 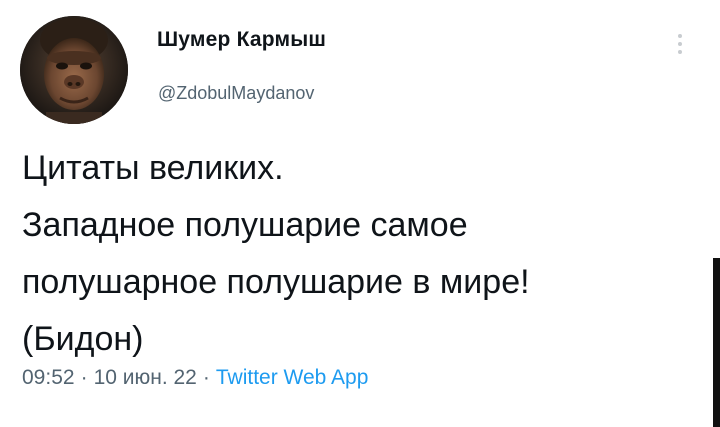 I want to click on more-options-button, so click(x=680, y=47).